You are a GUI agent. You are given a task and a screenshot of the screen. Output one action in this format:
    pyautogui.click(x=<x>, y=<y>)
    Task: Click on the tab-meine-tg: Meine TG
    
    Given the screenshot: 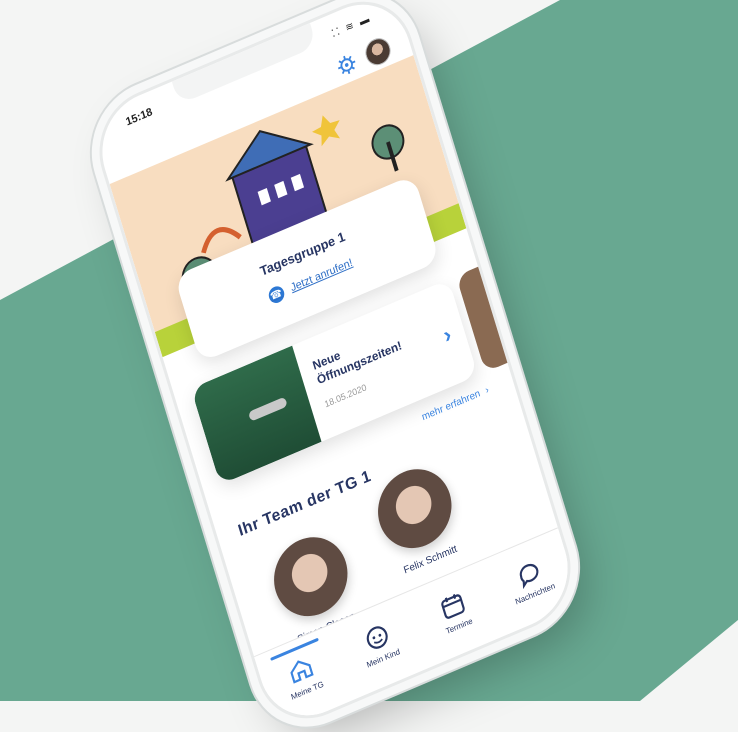 What is the action you would take?
    pyautogui.click(x=303, y=675)
    